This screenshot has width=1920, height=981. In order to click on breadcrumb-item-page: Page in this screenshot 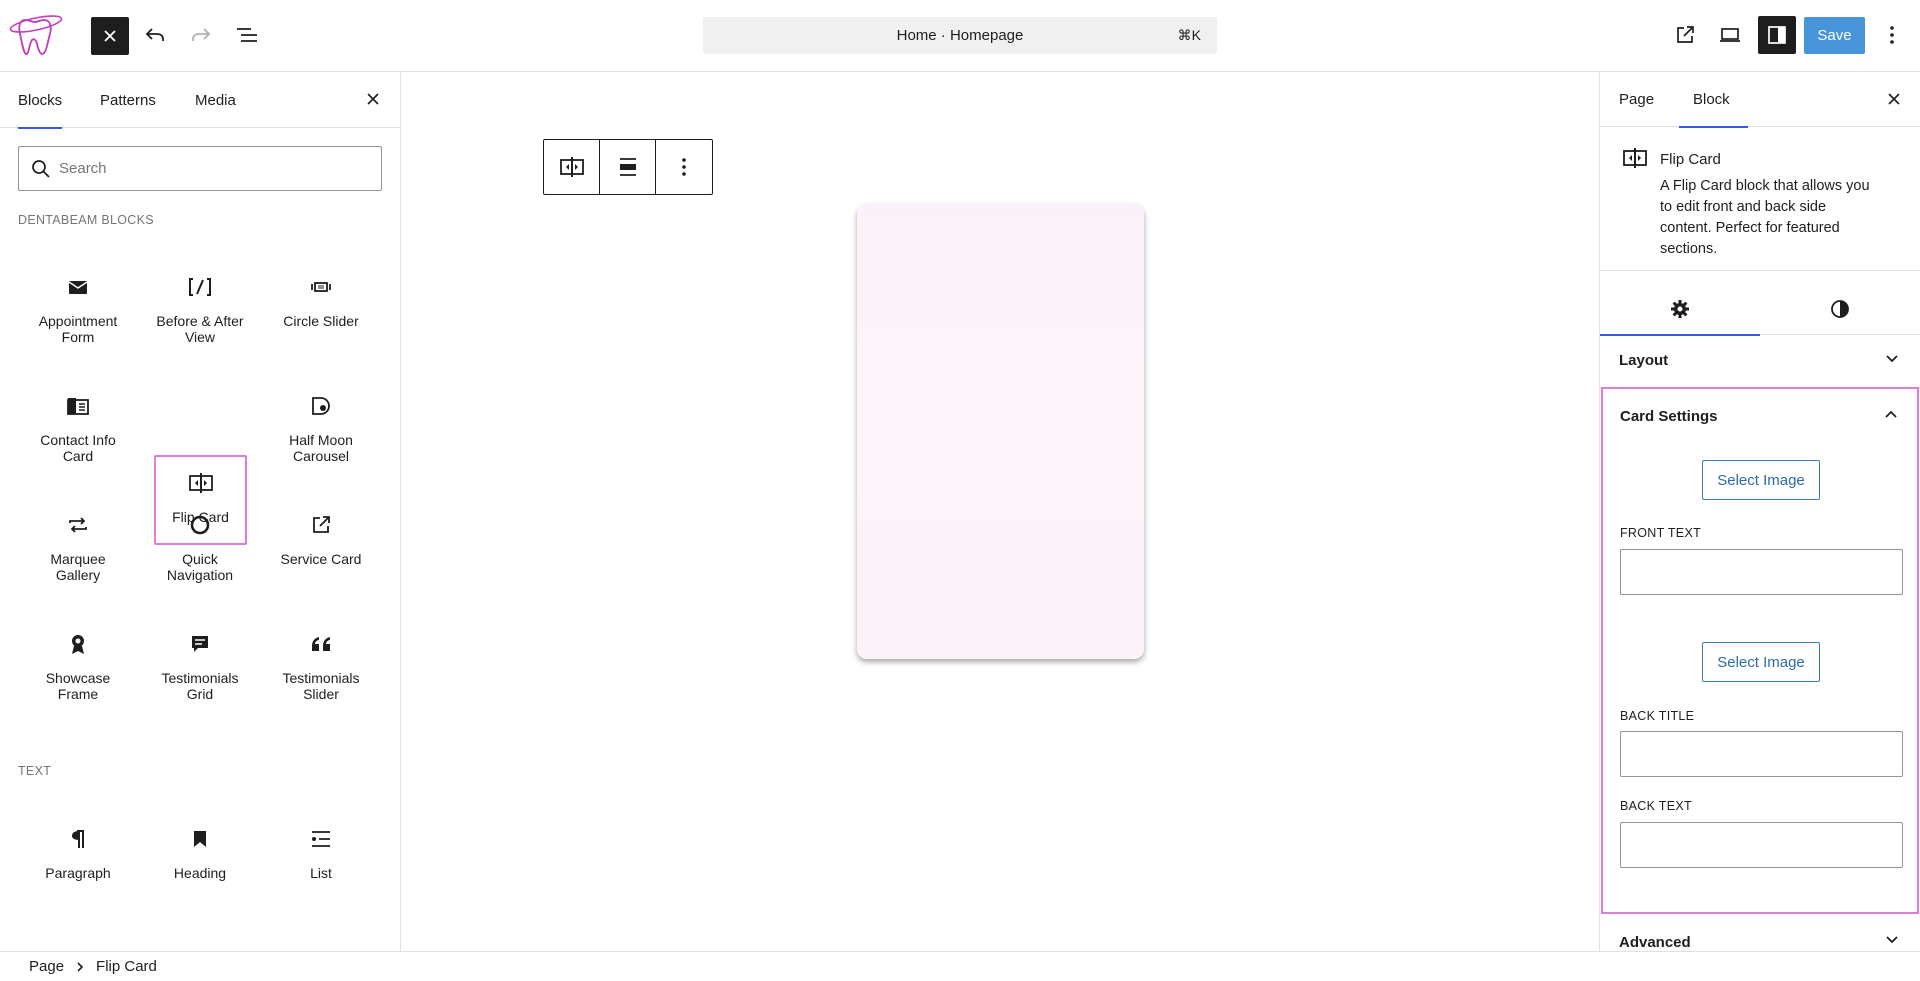, I will do `click(46, 966)`.